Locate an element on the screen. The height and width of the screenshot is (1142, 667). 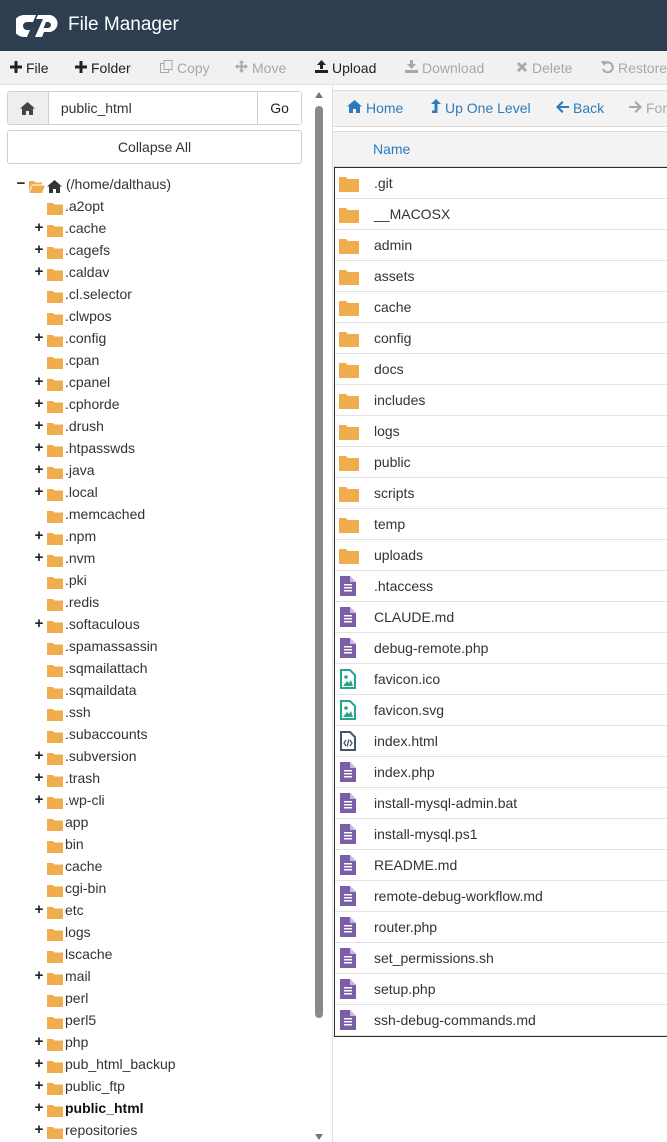
tree-item: + public_ftp is located at coordinates (150, 1086).